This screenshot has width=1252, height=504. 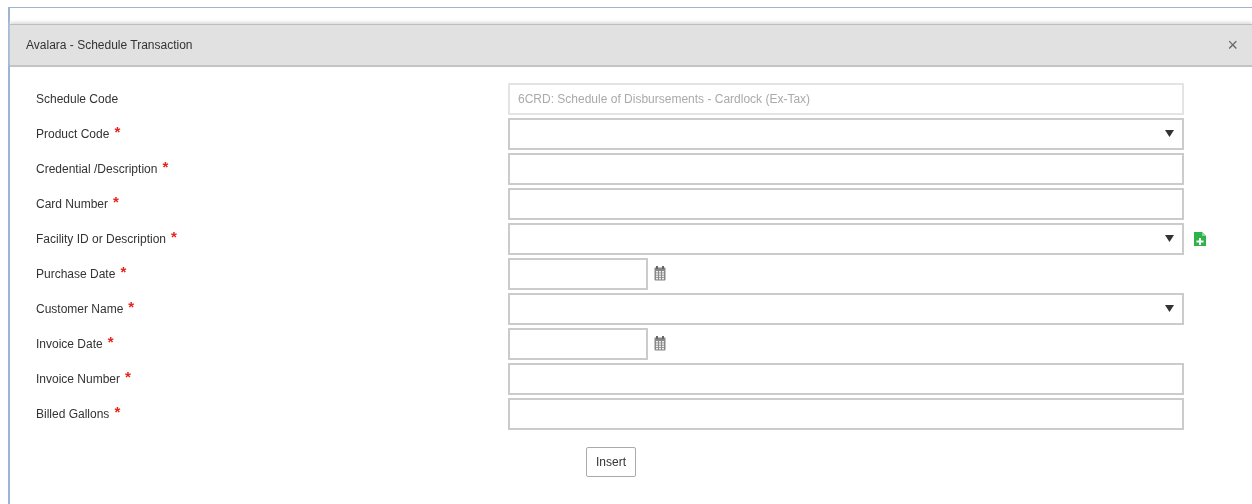 What do you see at coordinates (109, 45) in the screenshot?
I see `dialog-title: Avalara - Schedule Transaction` at bounding box center [109, 45].